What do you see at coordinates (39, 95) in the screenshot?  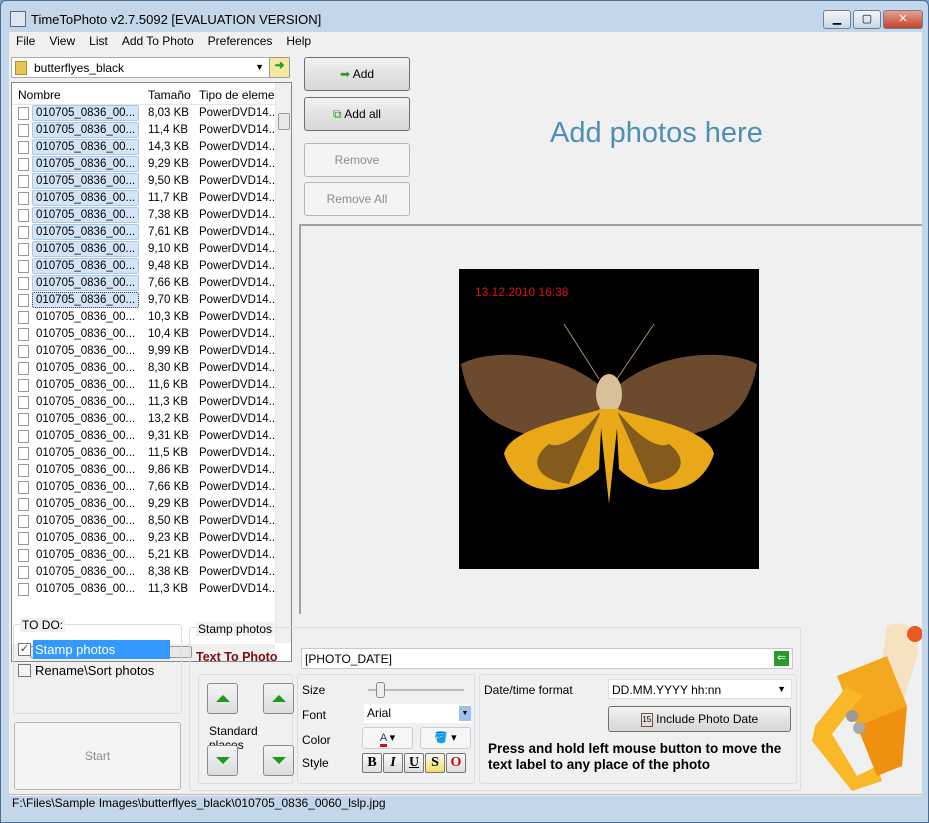 I see `column-name: Nombre` at bounding box center [39, 95].